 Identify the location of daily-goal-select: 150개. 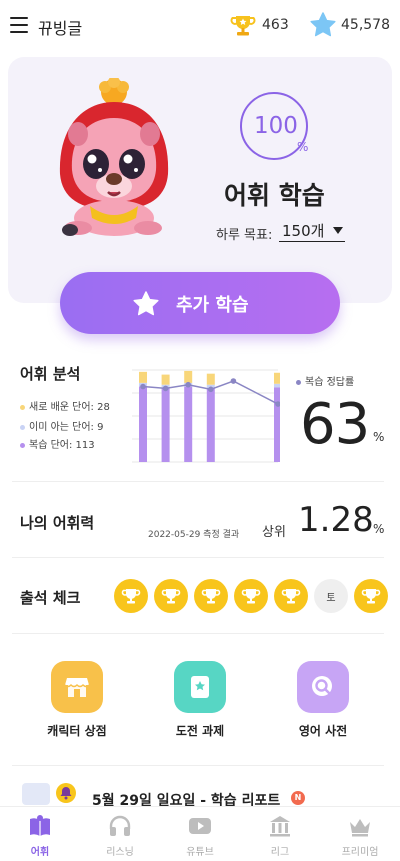
(312, 230).